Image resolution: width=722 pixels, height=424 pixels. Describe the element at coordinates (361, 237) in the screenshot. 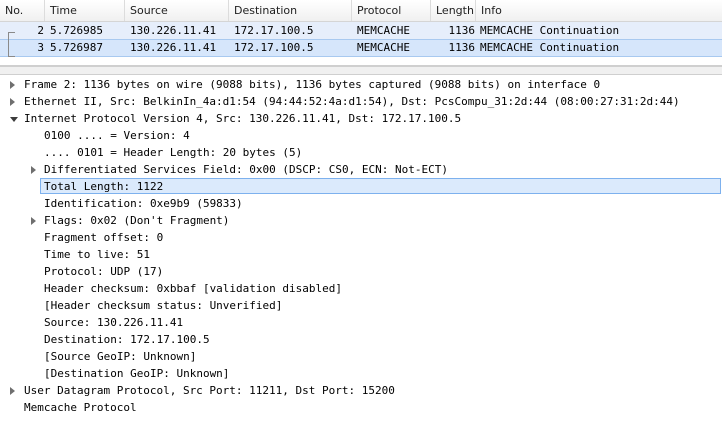

I see `tree-item: Fragment offset: 0` at that location.